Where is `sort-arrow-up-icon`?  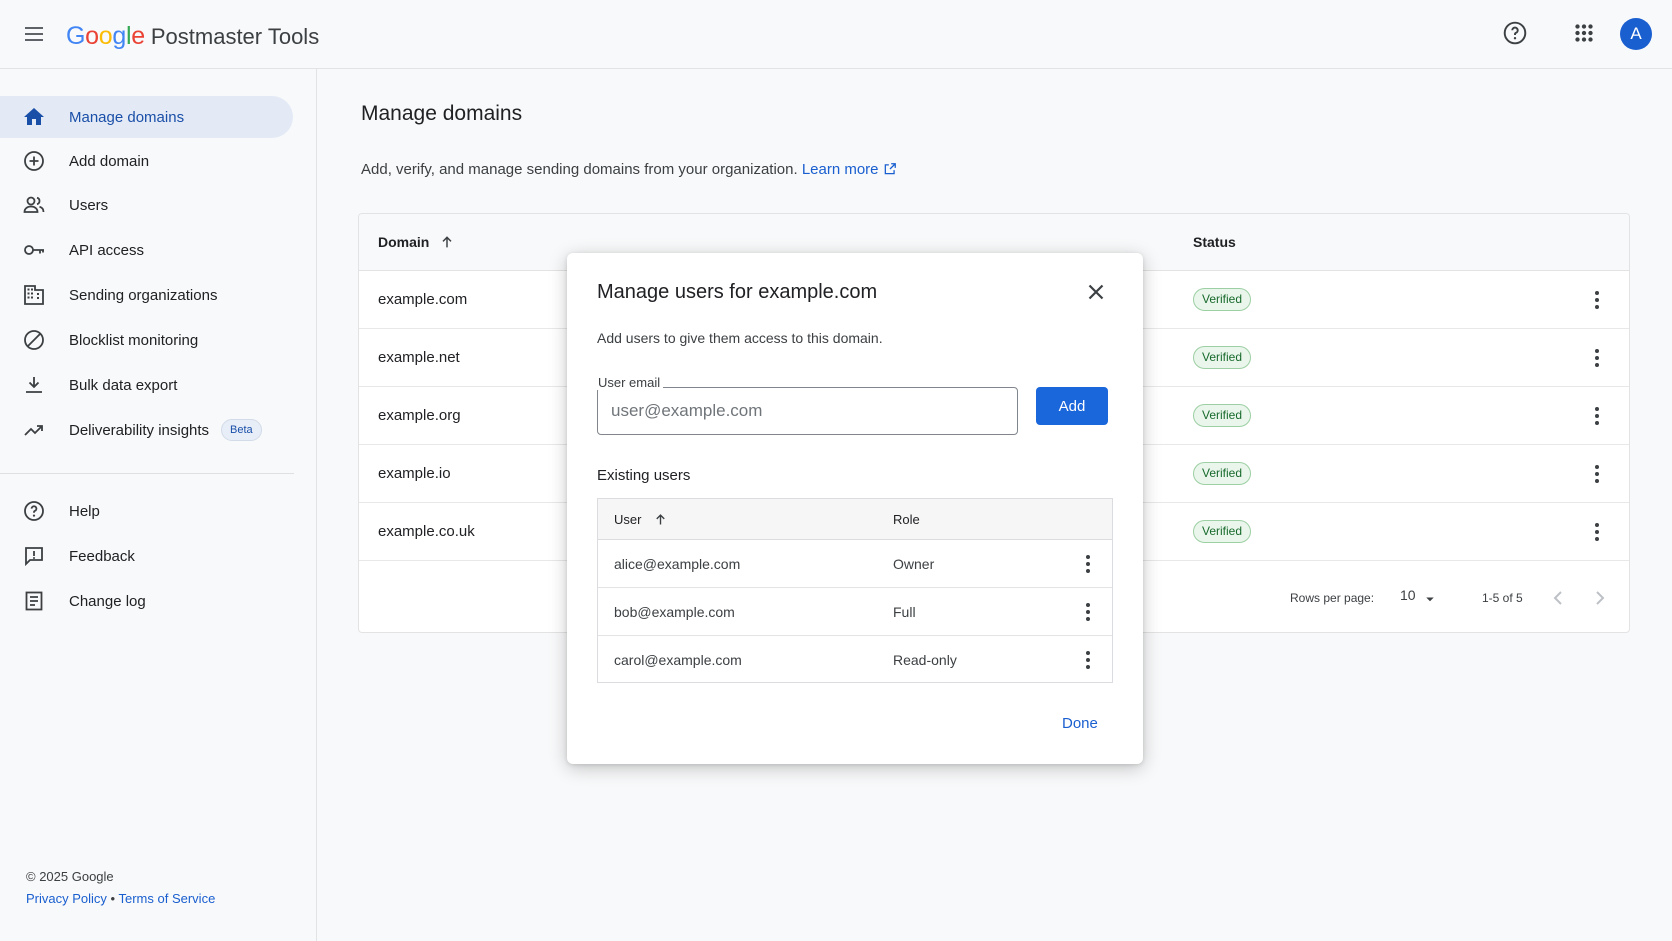
sort-arrow-up-icon is located at coordinates (660, 519).